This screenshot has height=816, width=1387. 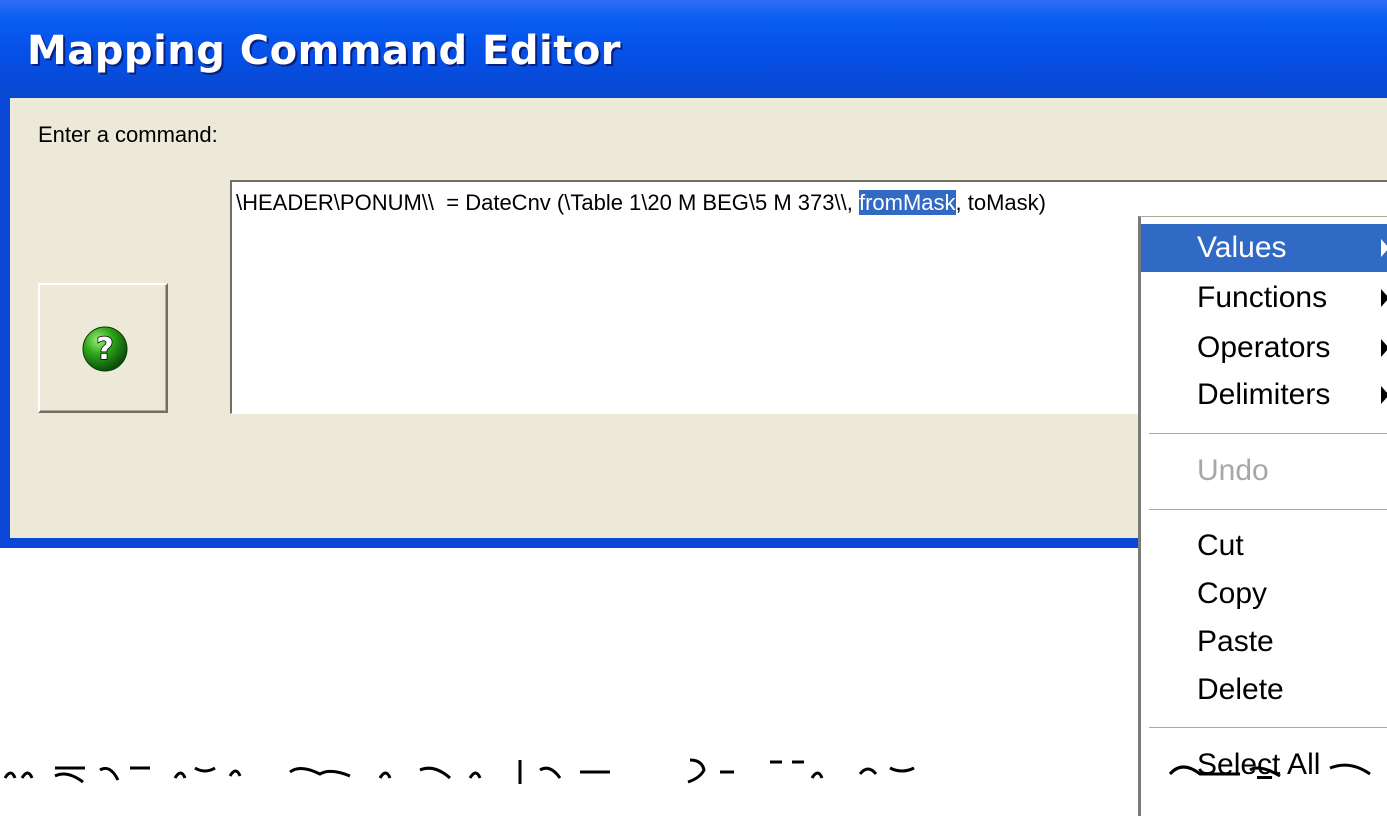 I want to click on menu-item-label: Cut, so click(x=1220, y=545).